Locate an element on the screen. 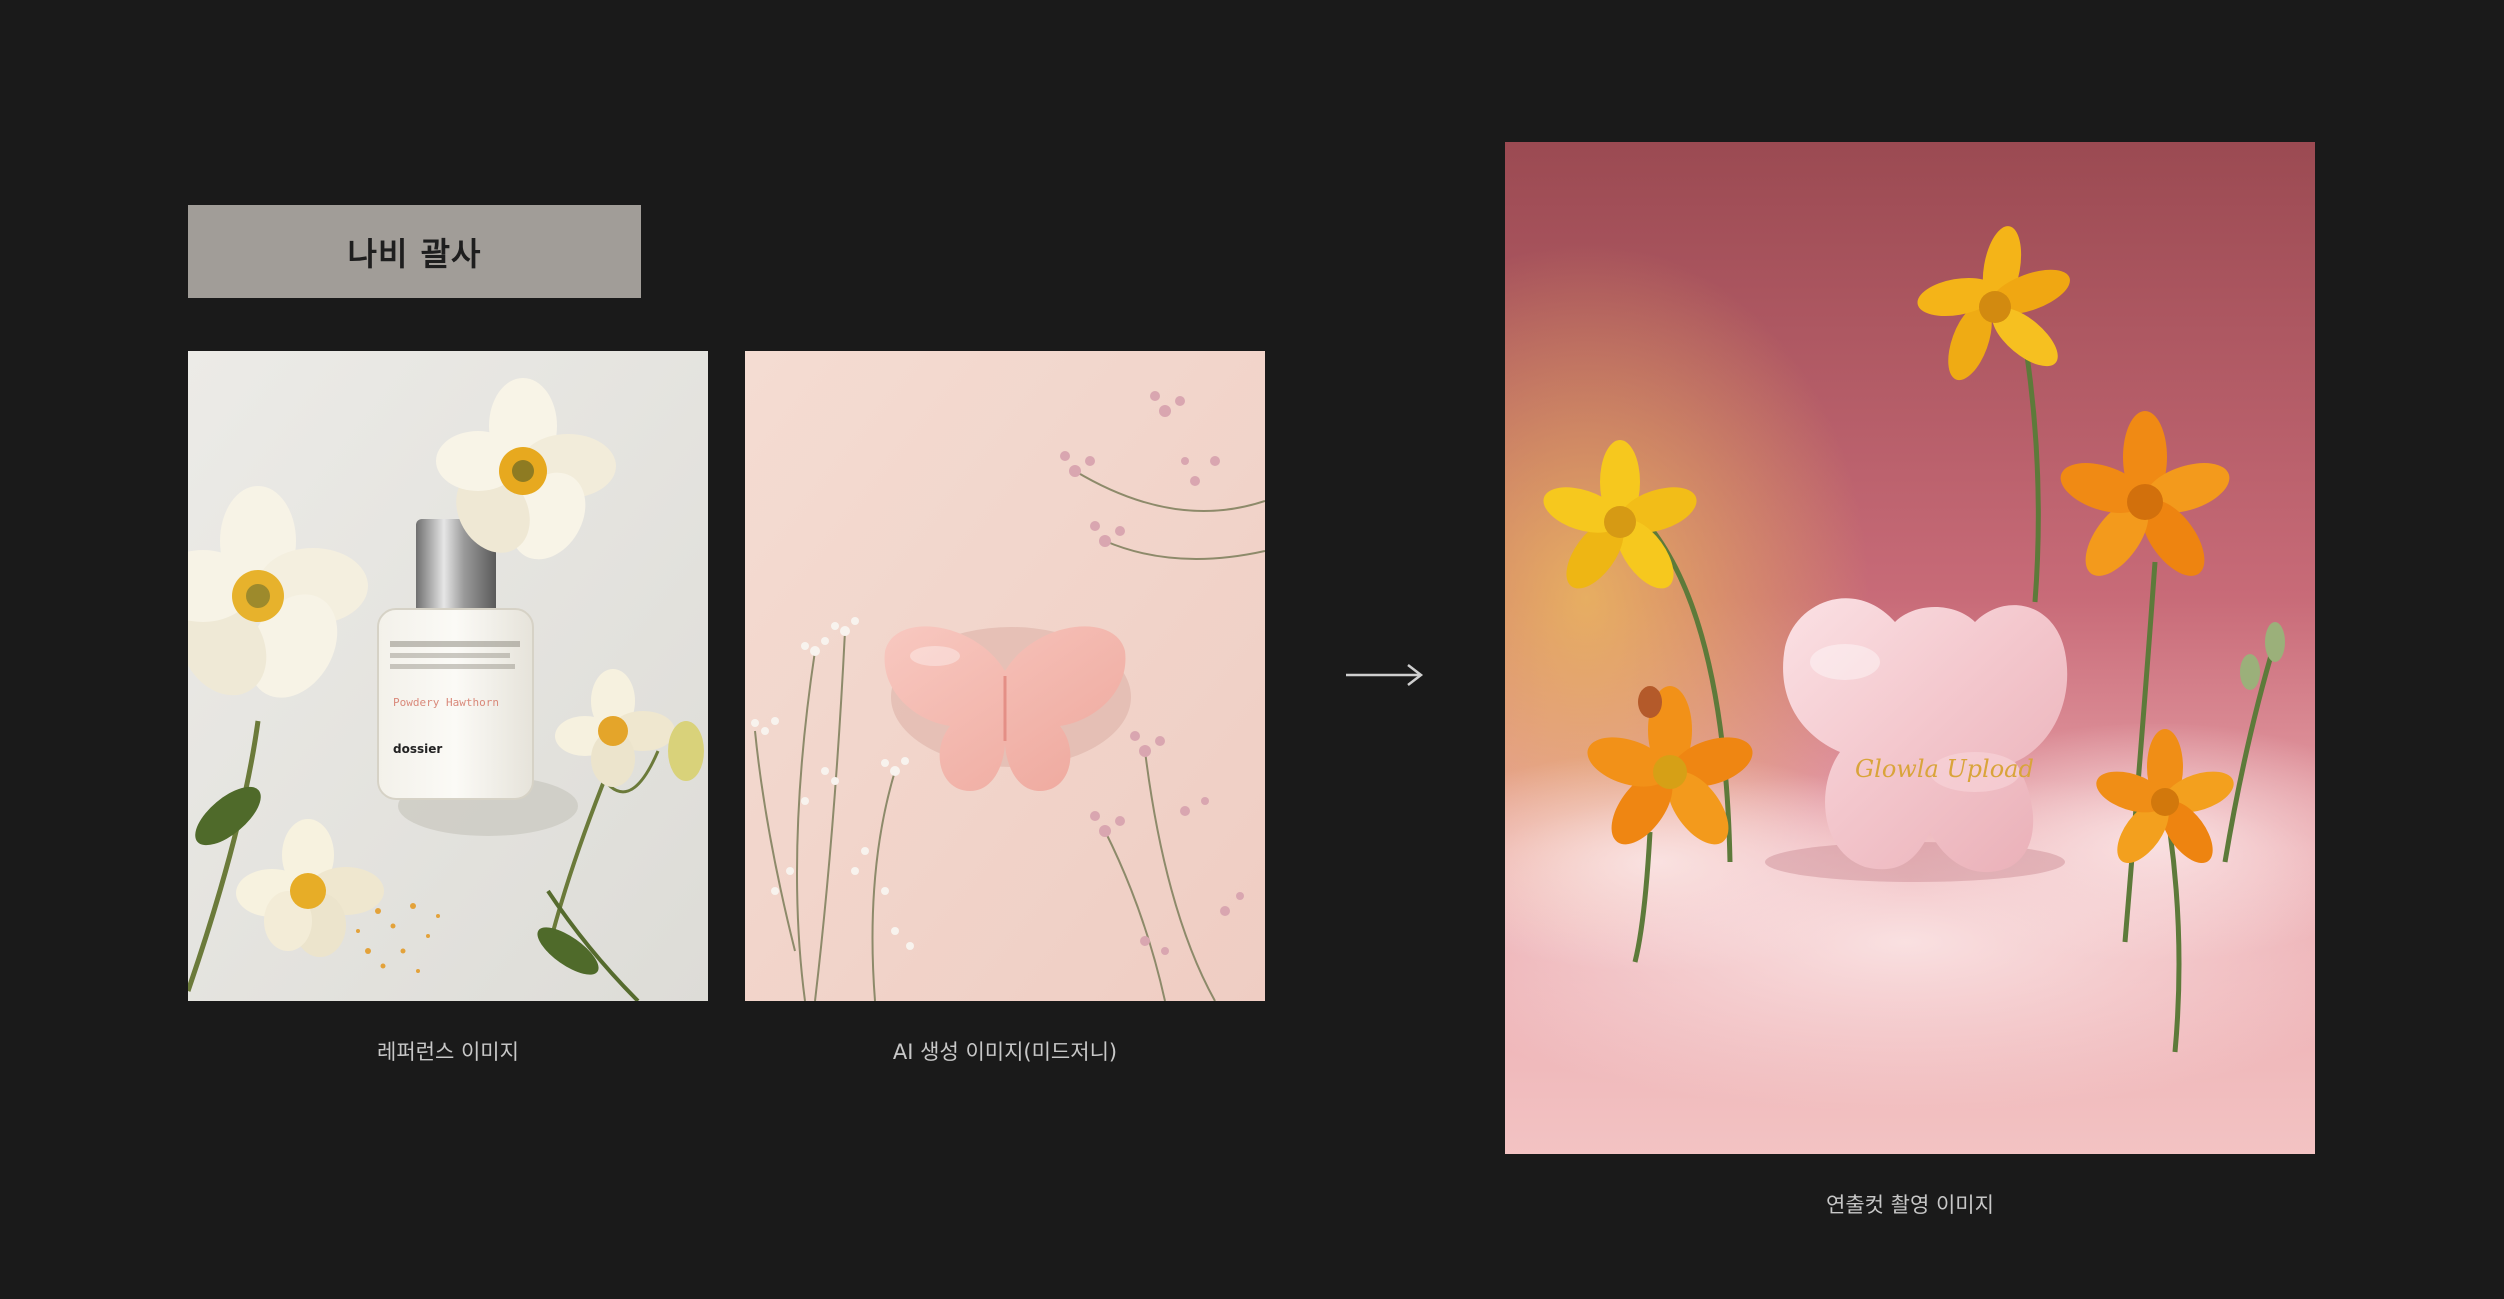  engraving-text: Glowla Upload is located at coordinates (1944, 769).